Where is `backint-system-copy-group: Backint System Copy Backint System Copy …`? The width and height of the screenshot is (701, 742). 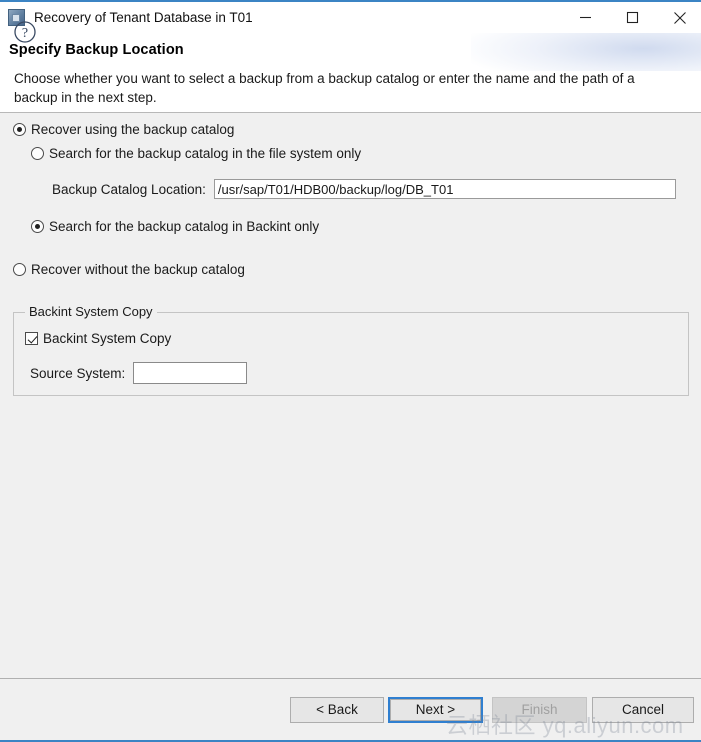
backint-system-copy-group: Backint System Copy Backint System Copy … is located at coordinates (351, 350).